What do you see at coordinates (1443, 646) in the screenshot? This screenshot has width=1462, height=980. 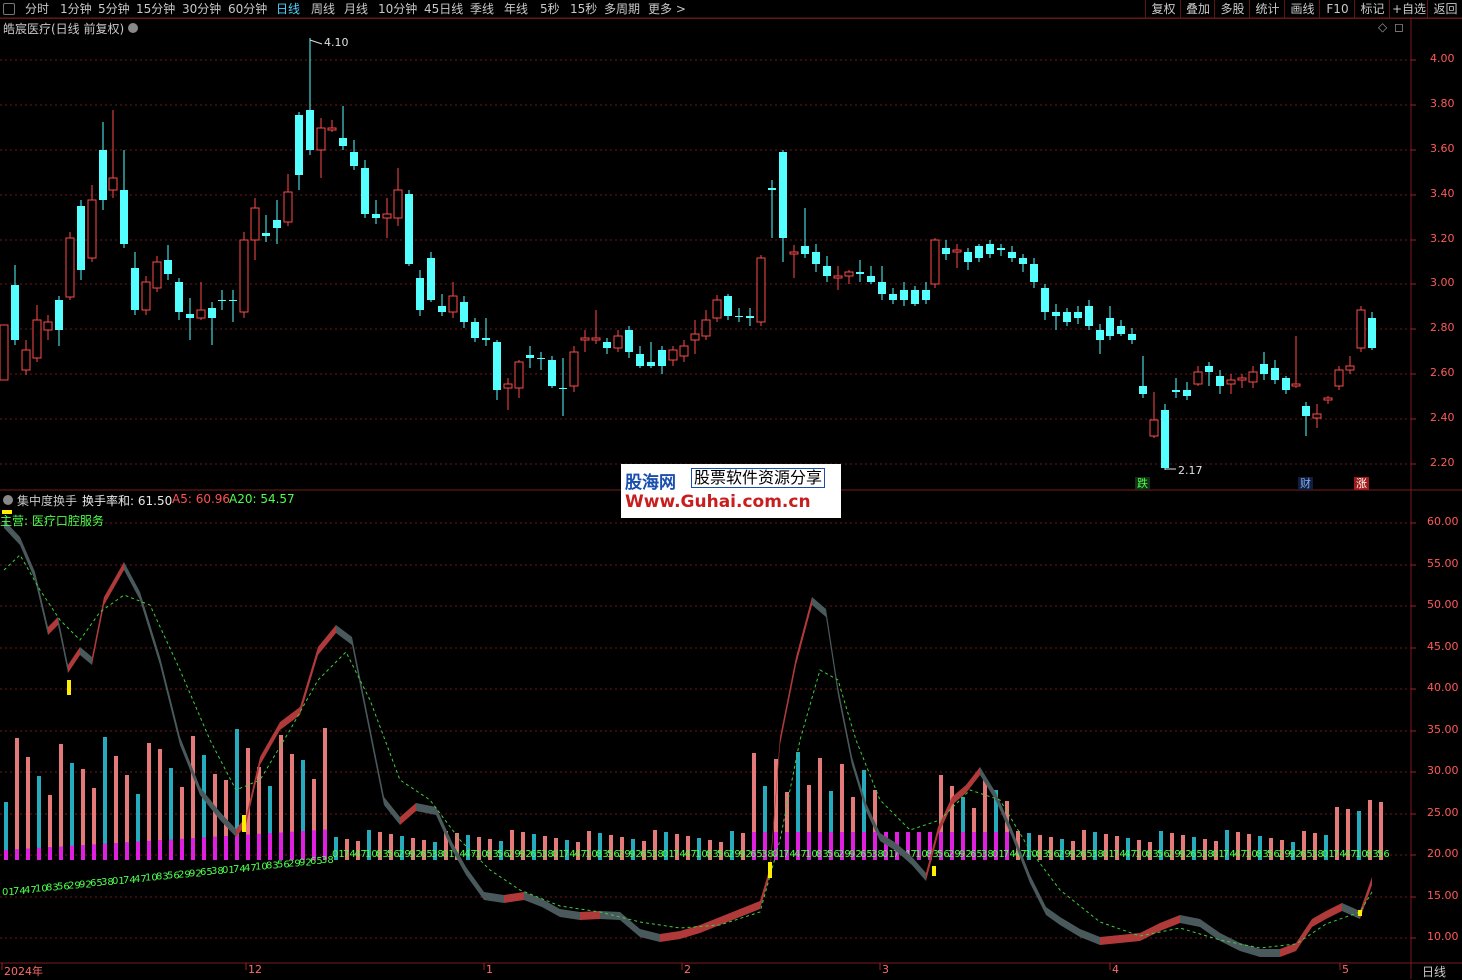 I see `indicator-tick-label: 45.00` at bounding box center [1443, 646].